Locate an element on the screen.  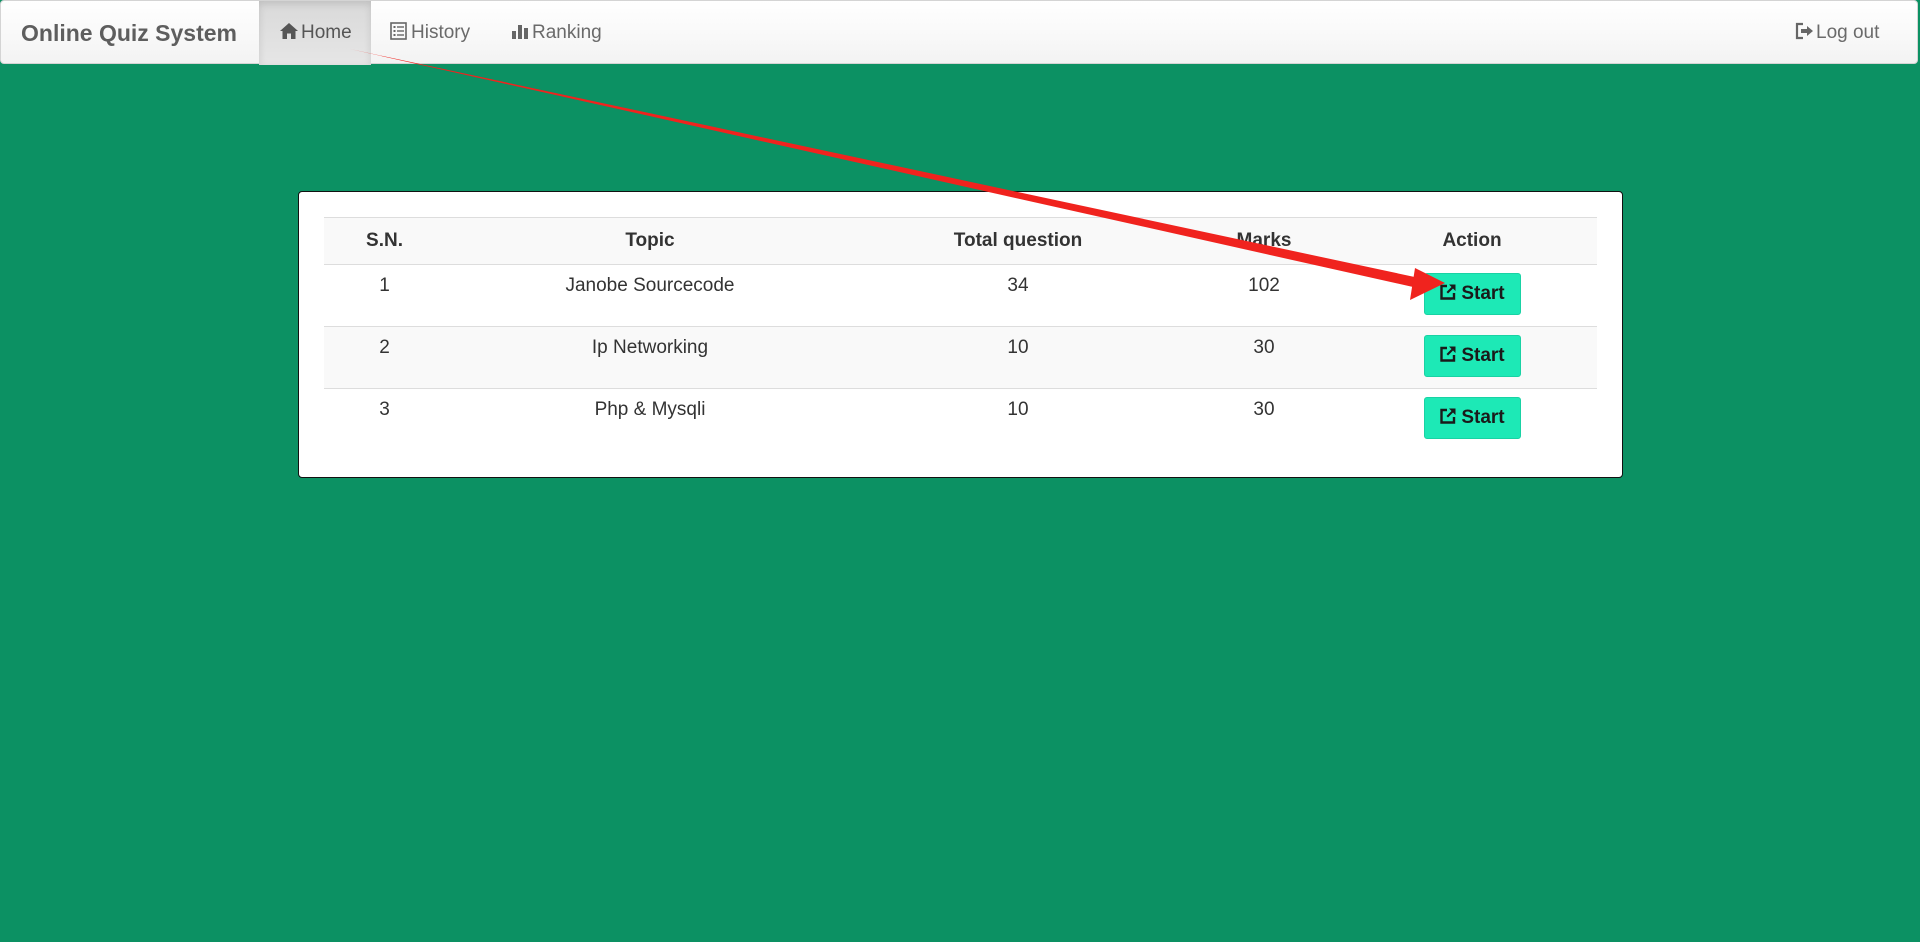
logout-link: Log out is located at coordinates (1836, 33).